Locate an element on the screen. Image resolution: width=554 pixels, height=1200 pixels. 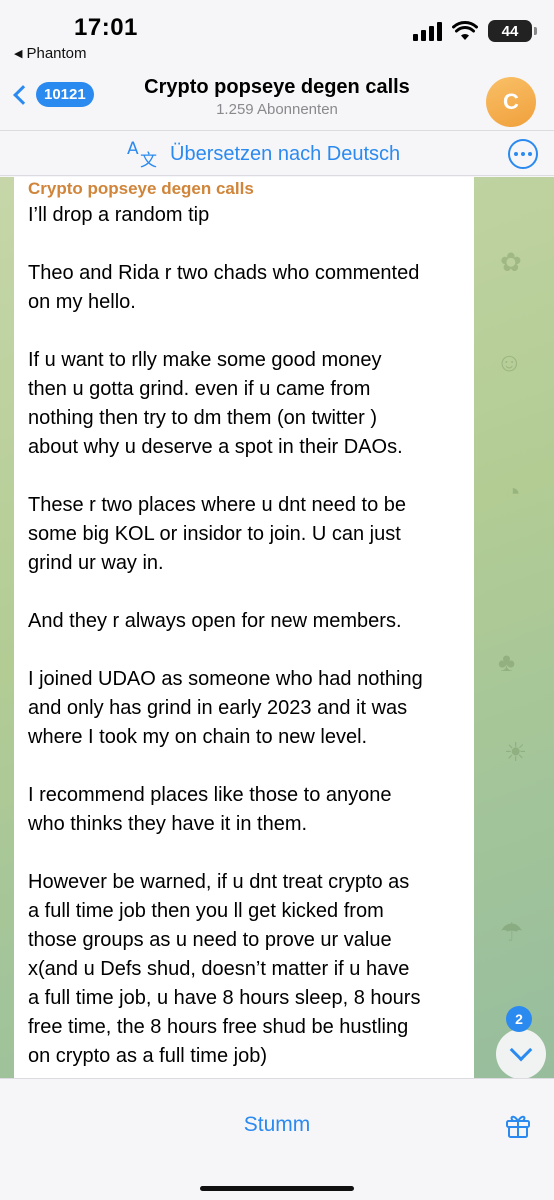
status-bar: 17:01 ◀ Phantom 44 is located at coordinates (277, 35).